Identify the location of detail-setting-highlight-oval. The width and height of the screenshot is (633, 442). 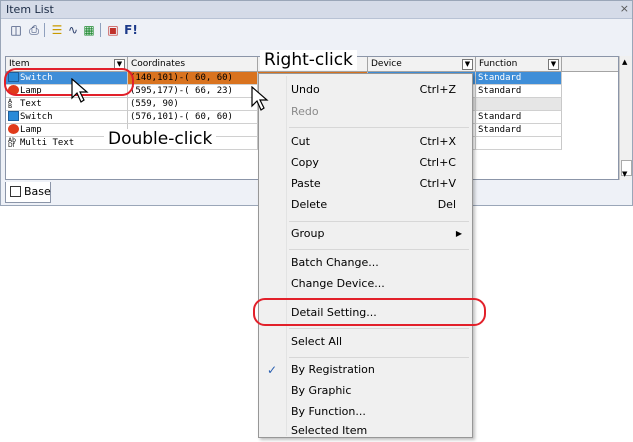
(369, 312).